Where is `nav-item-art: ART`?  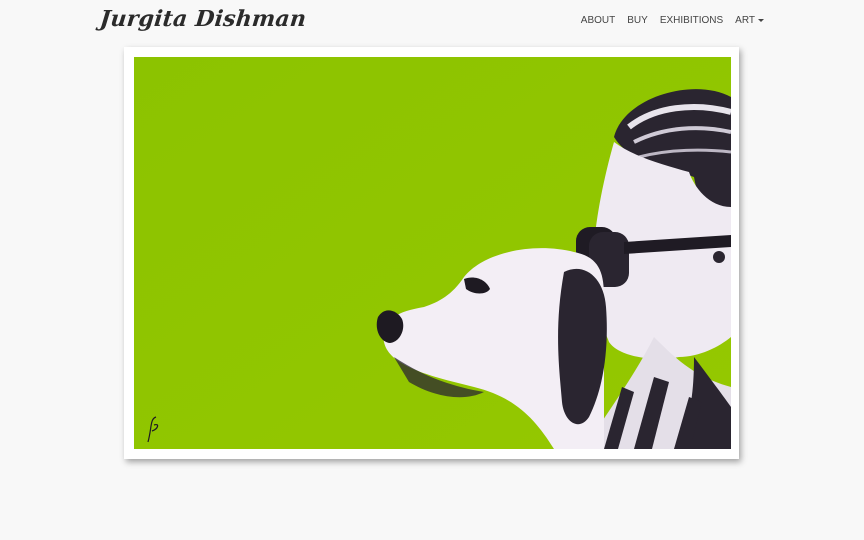 nav-item-art: ART is located at coordinates (749, 21).